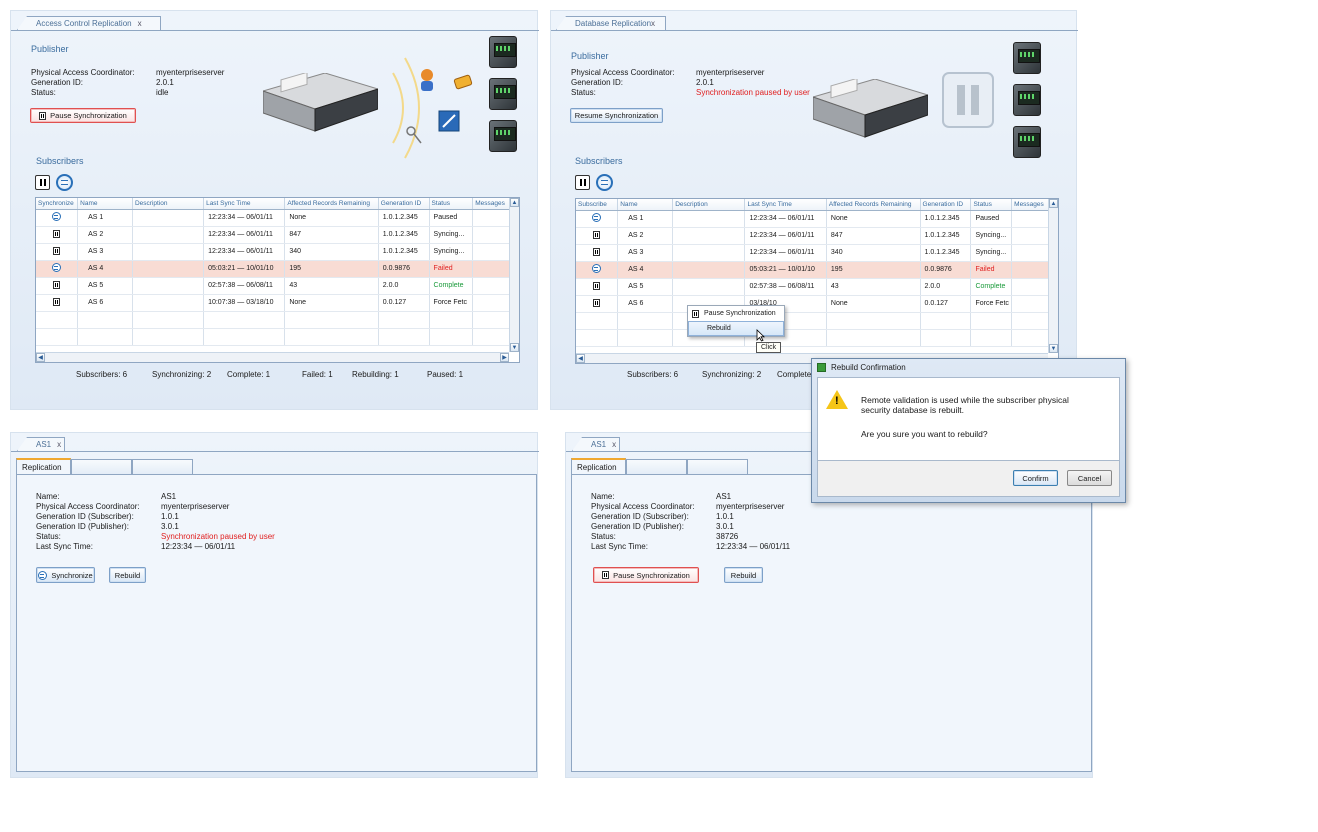 Image resolution: width=1318 pixels, height=832 pixels. Describe the element at coordinates (968, 367) in the screenshot. I see `dialog-titlebar: Rebuild Confirmation` at that location.